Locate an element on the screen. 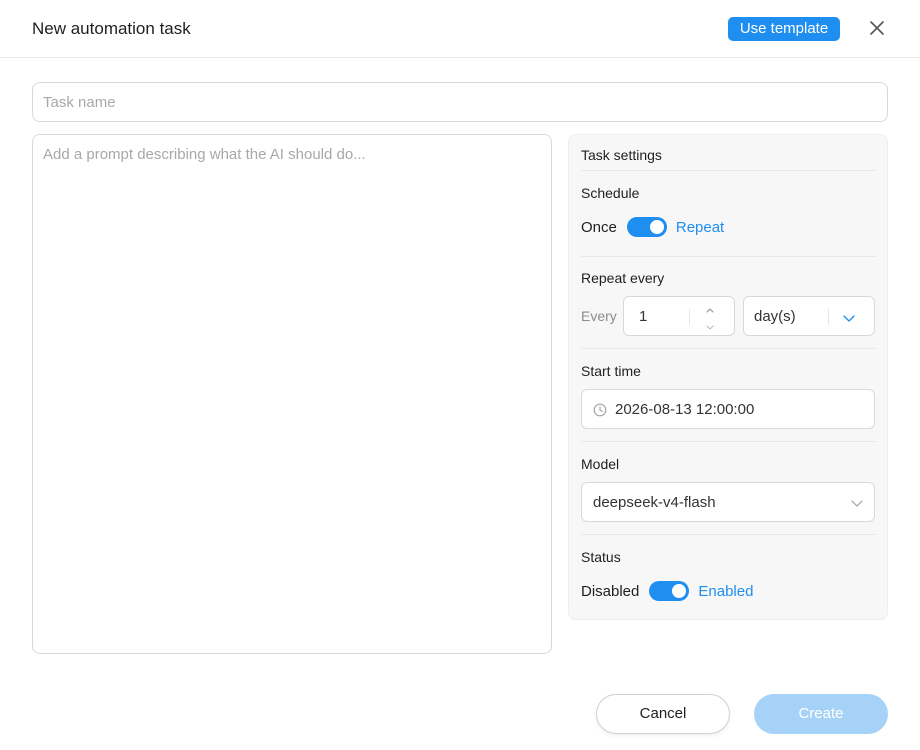  start-time-picker: 2026-08-13 12:00:00 is located at coordinates (728, 409).